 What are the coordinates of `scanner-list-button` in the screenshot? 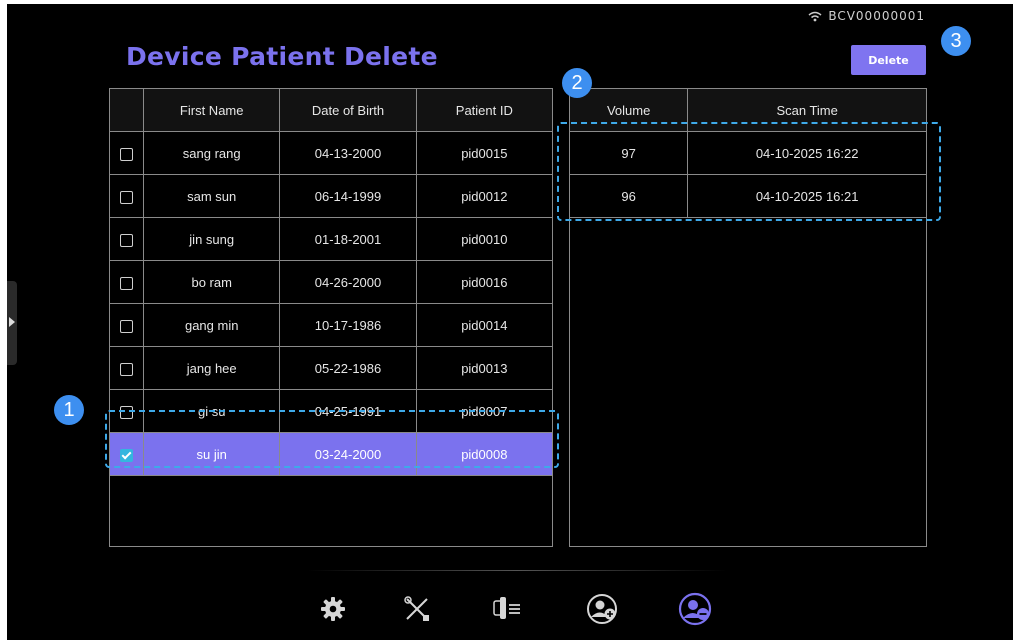 It's located at (507, 609).